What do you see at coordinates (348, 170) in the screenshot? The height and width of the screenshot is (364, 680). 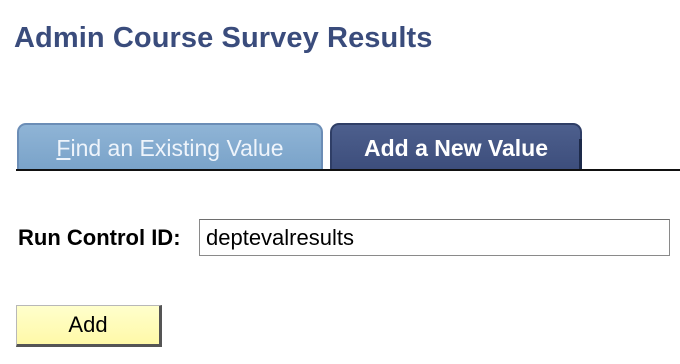 I see `tab-divider` at bounding box center [348, 170].